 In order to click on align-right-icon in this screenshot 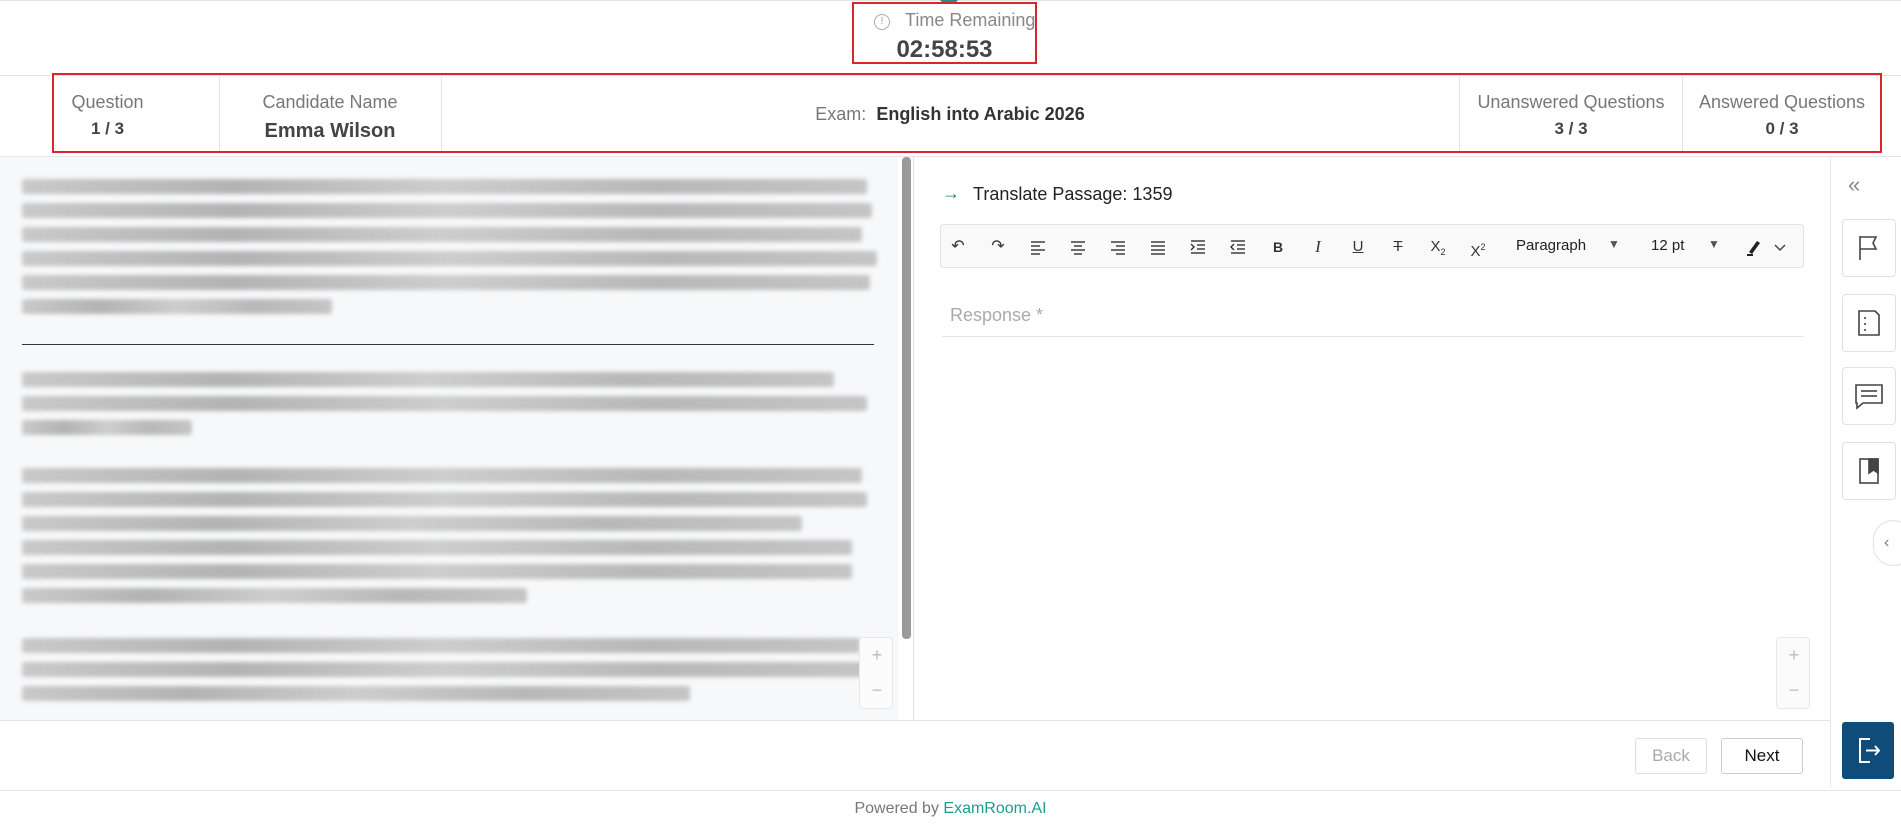, I will do `click(1118, 247)`.